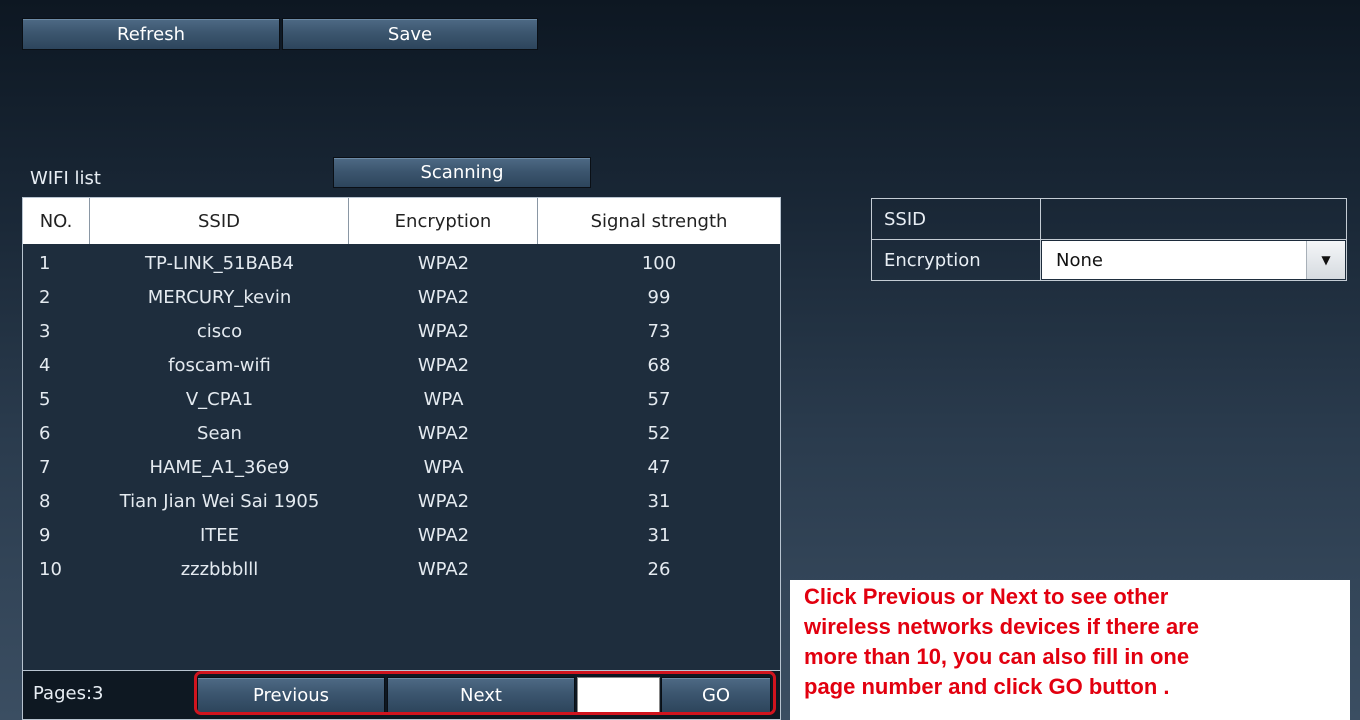  I want to click on cell-ssid: Tian Jian Wei Sai 1905, so click(219, 501).